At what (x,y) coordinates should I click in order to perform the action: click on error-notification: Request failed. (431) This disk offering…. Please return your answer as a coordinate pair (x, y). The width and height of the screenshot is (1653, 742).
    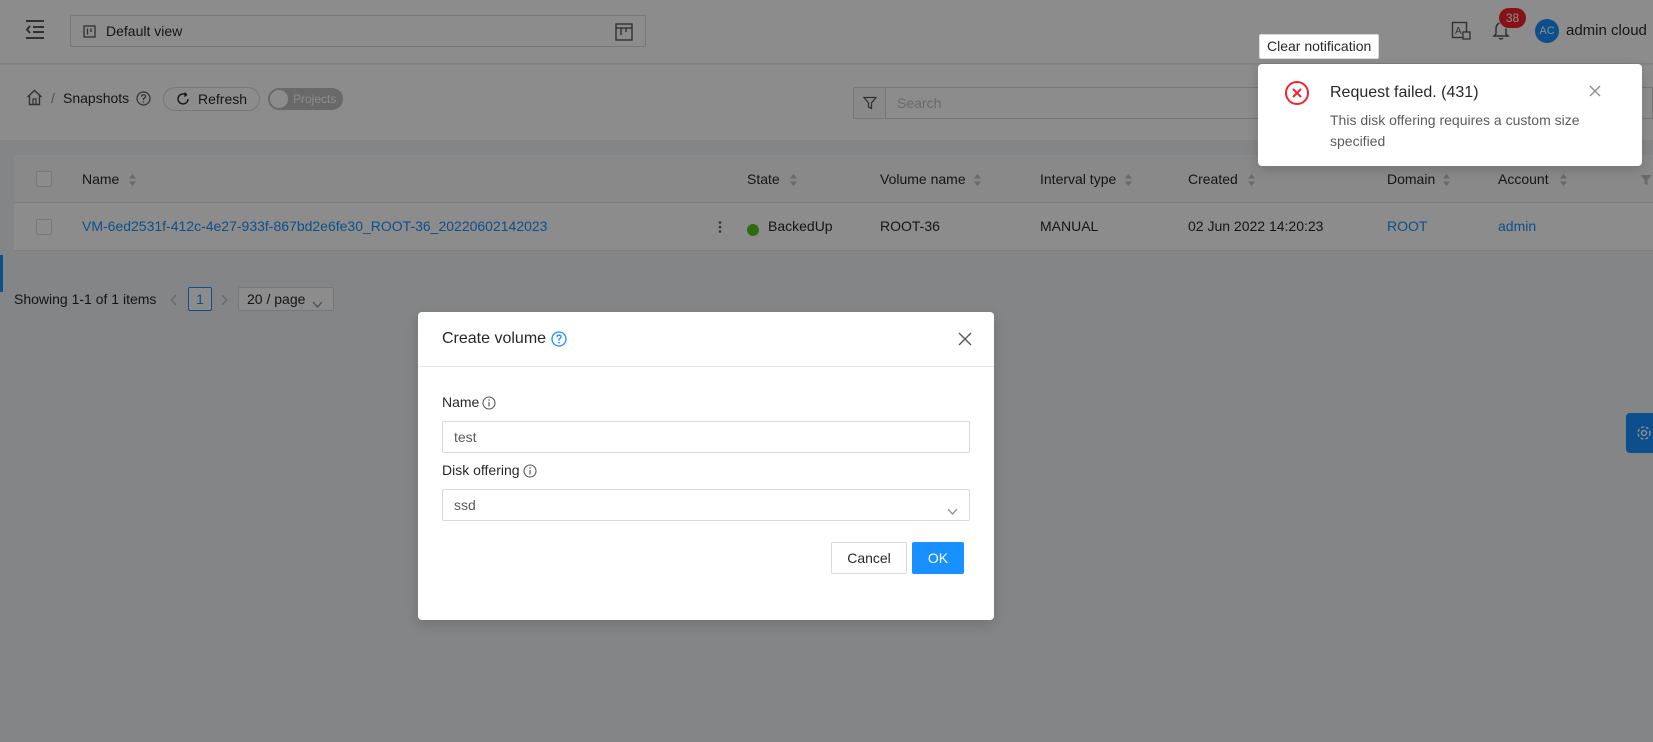
    Looking at the image, I should click on (1450, 115).